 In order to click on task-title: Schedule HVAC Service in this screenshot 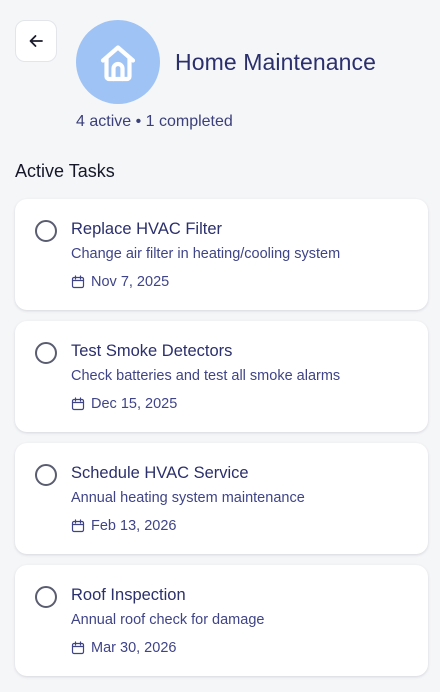, I will do `click(160, 473)`.